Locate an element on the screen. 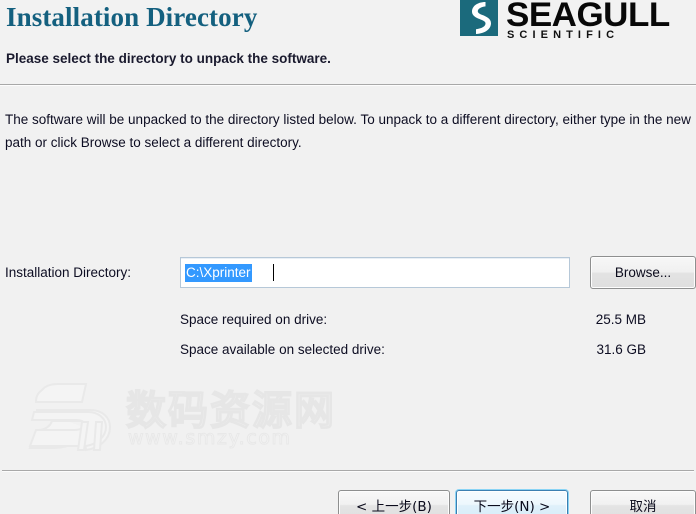 The width and height of the screenshot is (696, 514). logo-tagline: SCIENTIFIC is located at coordinates (563, 35).